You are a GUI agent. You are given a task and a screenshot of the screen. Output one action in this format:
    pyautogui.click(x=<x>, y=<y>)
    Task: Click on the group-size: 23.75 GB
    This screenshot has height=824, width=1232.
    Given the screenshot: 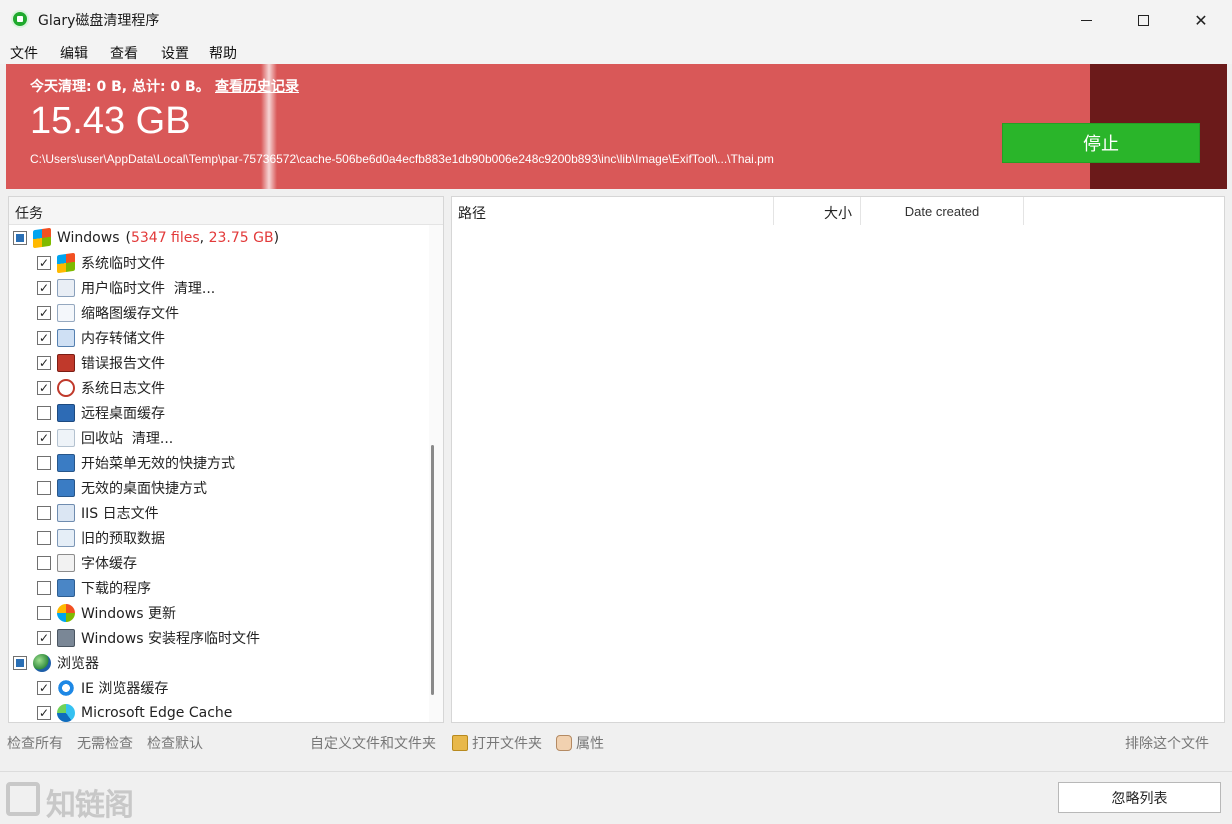 What is the action you would take?
    pyautogui.click(x=241, y=237)
    